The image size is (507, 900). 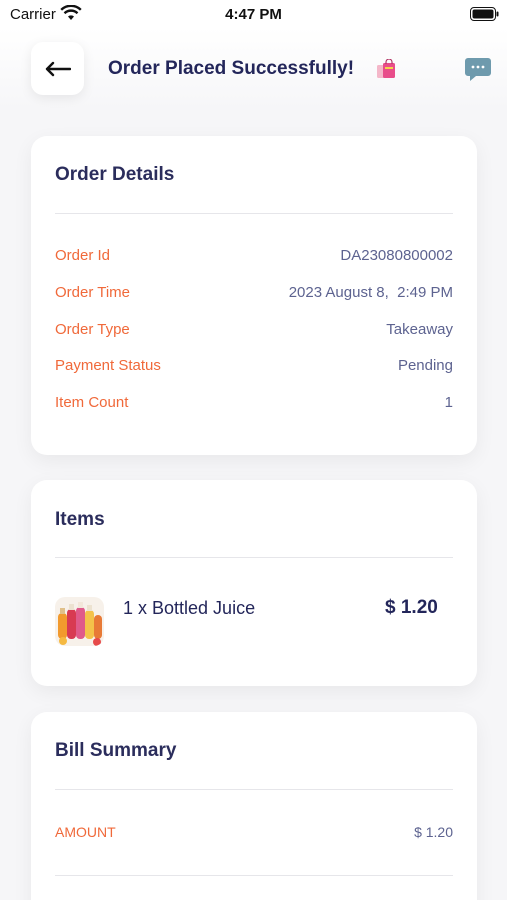 I want to click on items-title: Items, so click(x=80, y=519).